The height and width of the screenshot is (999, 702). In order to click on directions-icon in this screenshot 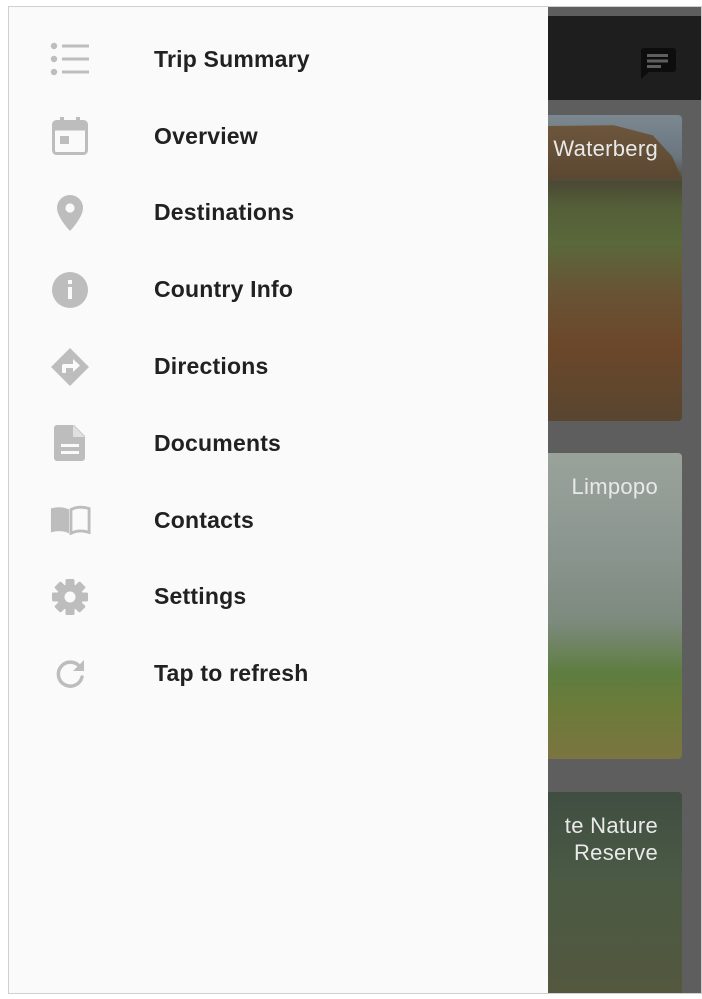, I will do `click(70, 367)`.